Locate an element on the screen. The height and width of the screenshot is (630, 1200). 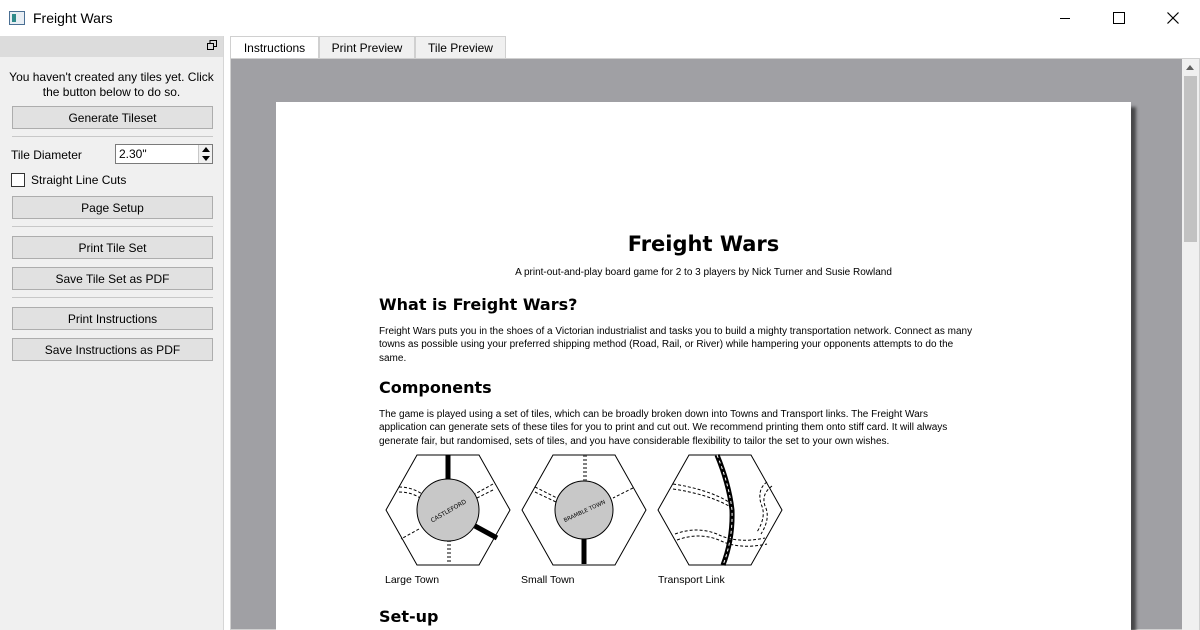
stepper-up-icon is located at coordinates (206, 149).